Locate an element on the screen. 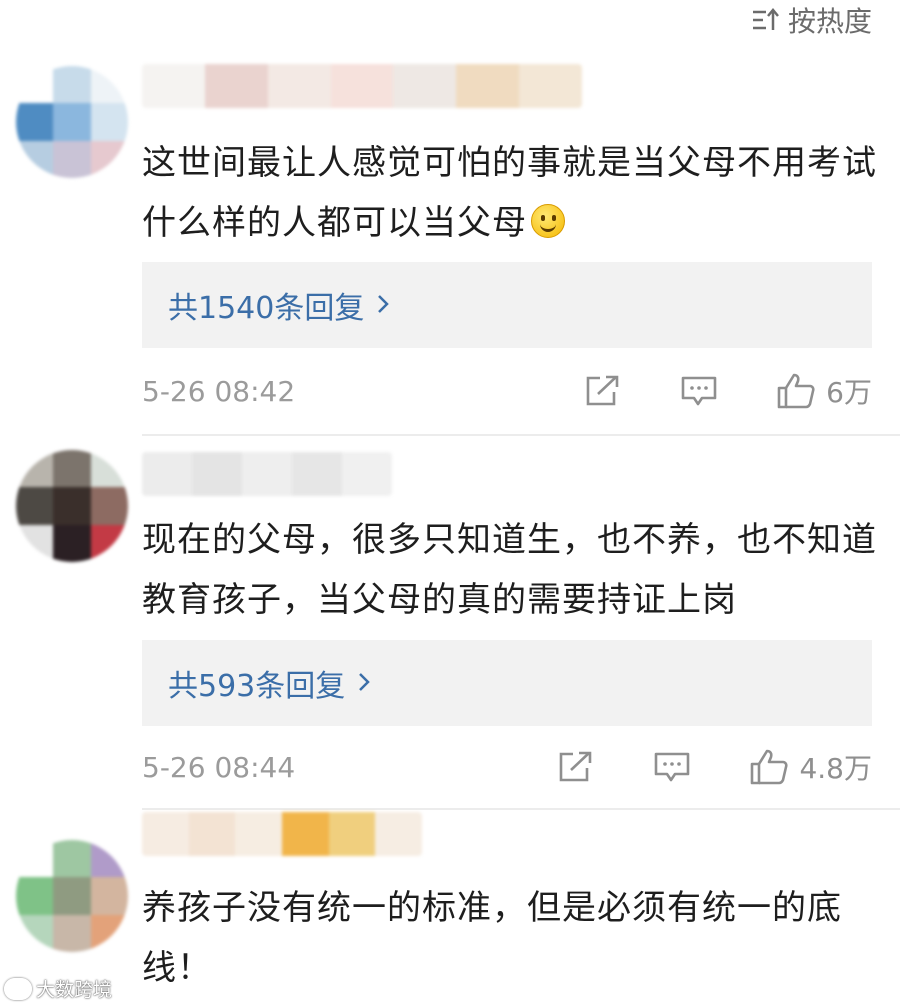 The width and height of the screenshot is (900, 1008). watermark-text: 大数跨境 is located at coordinates (74, 990).